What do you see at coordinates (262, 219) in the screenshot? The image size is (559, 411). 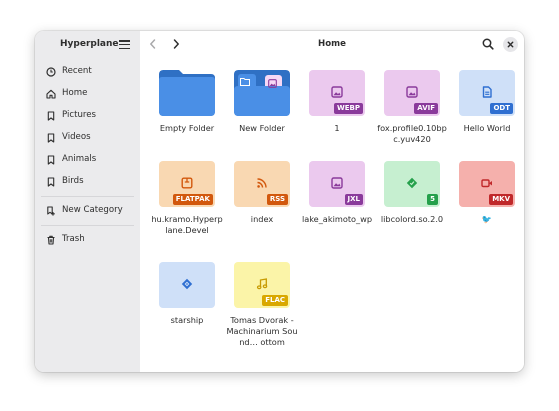 I see `file-name: index` at bounding box center [262, 219].